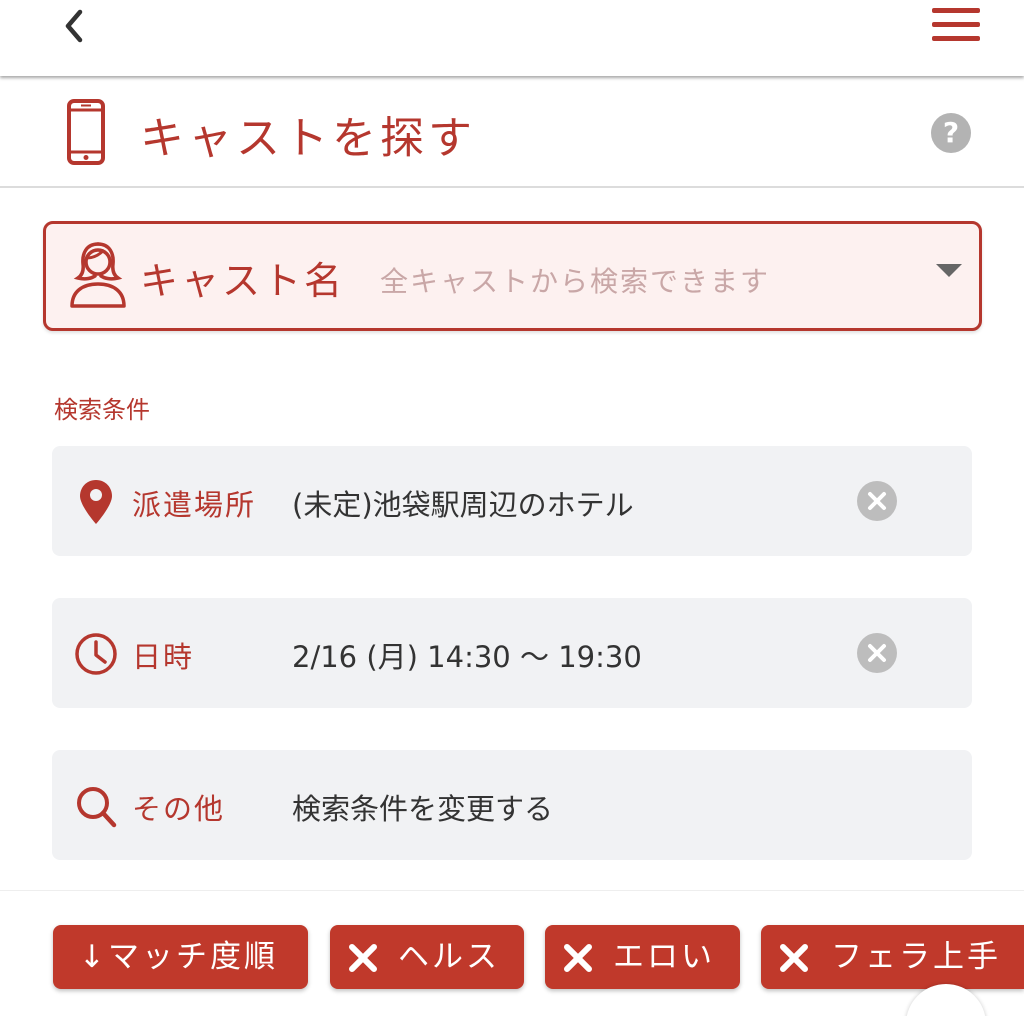 Image resolution: width=1024 pixels, height=1016 pixels. Describe the element at coordinates (243, 281) in the screenshot. I see `cast-name-label: キャスト名` at that location.